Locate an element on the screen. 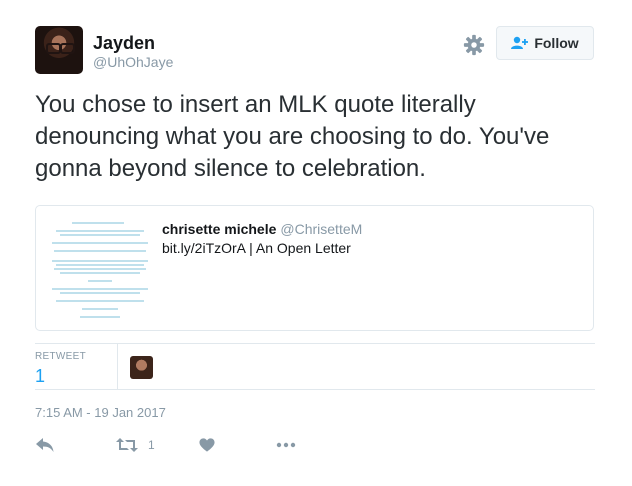 This screenshot has height=486, width=632. reply-icon is located at coordinates (45, 445).